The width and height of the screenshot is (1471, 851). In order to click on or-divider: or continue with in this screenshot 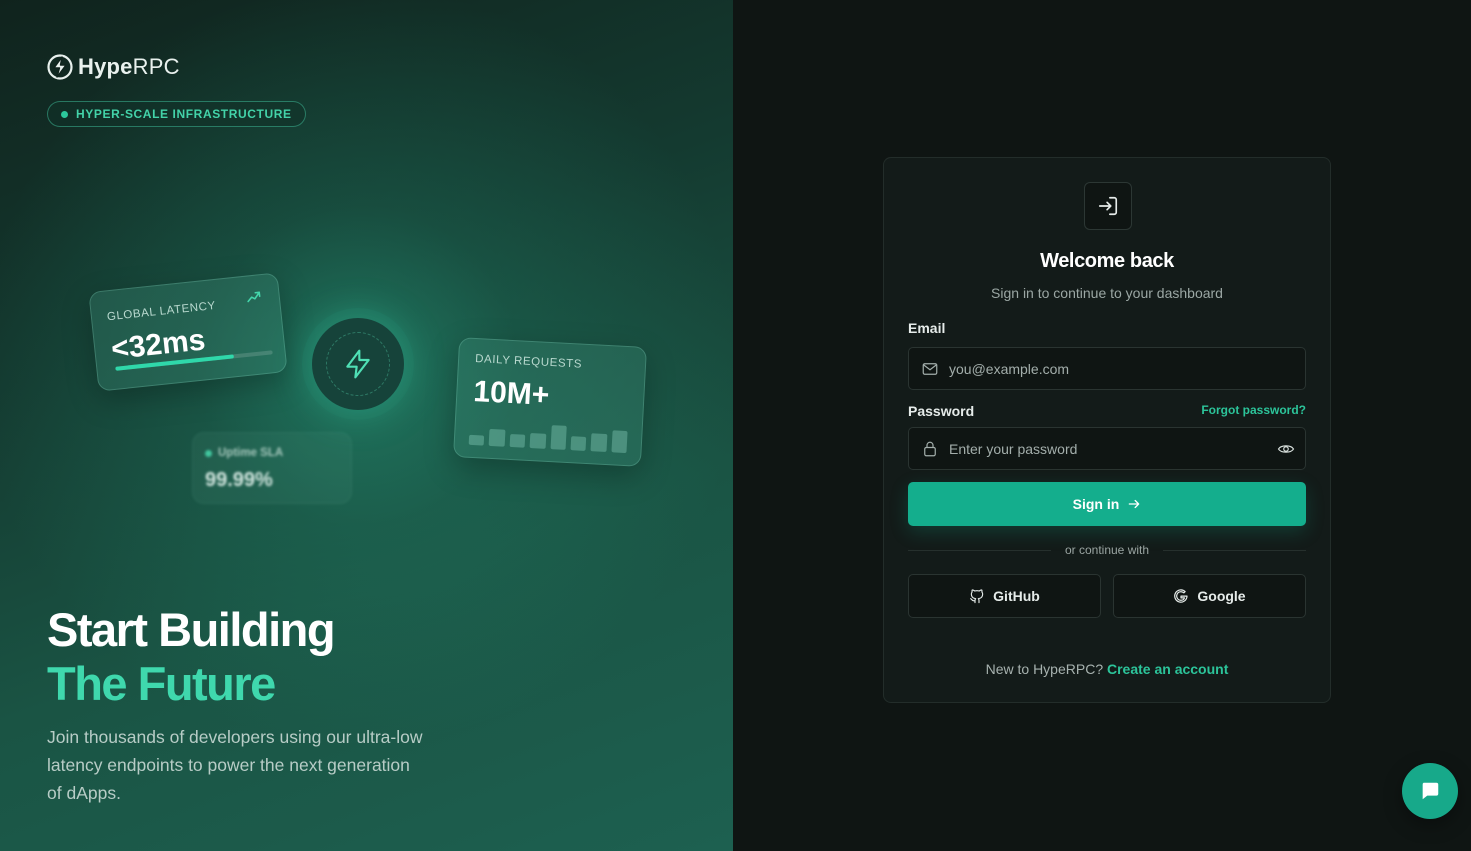, I will do `click(1107, 550)`.